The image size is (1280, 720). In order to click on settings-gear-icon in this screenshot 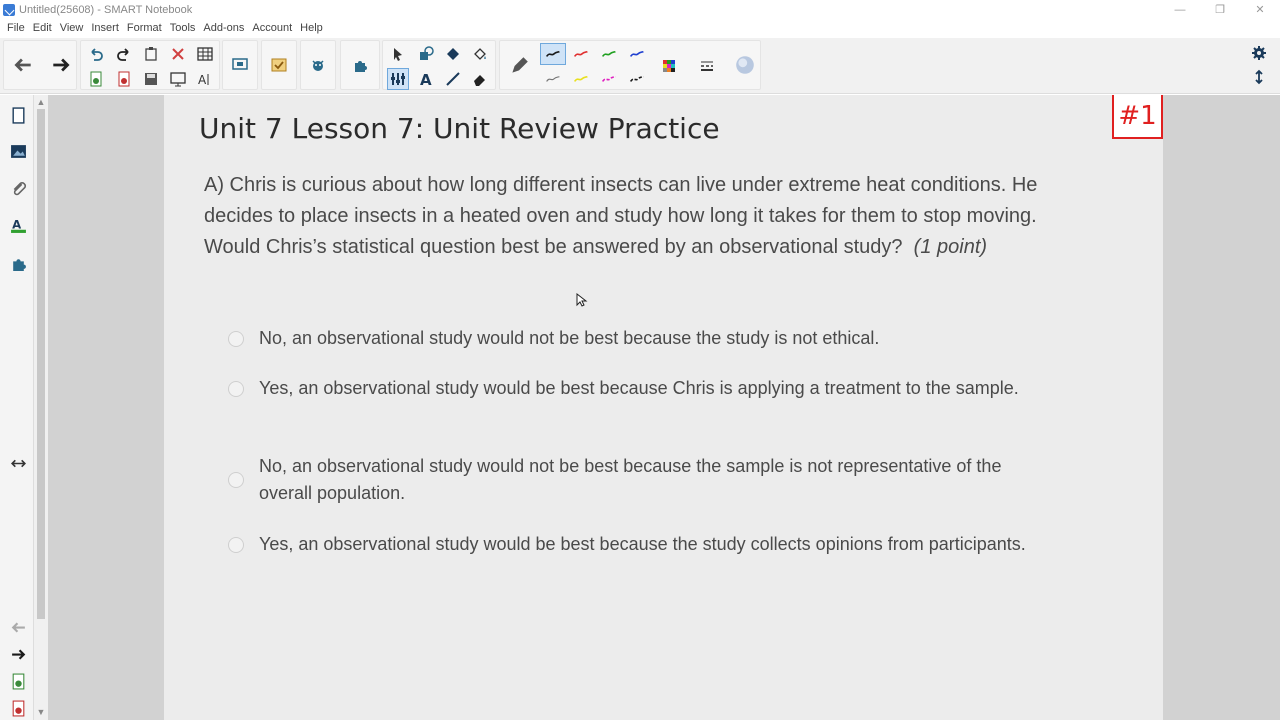, I will do `click(1259, 53)`.